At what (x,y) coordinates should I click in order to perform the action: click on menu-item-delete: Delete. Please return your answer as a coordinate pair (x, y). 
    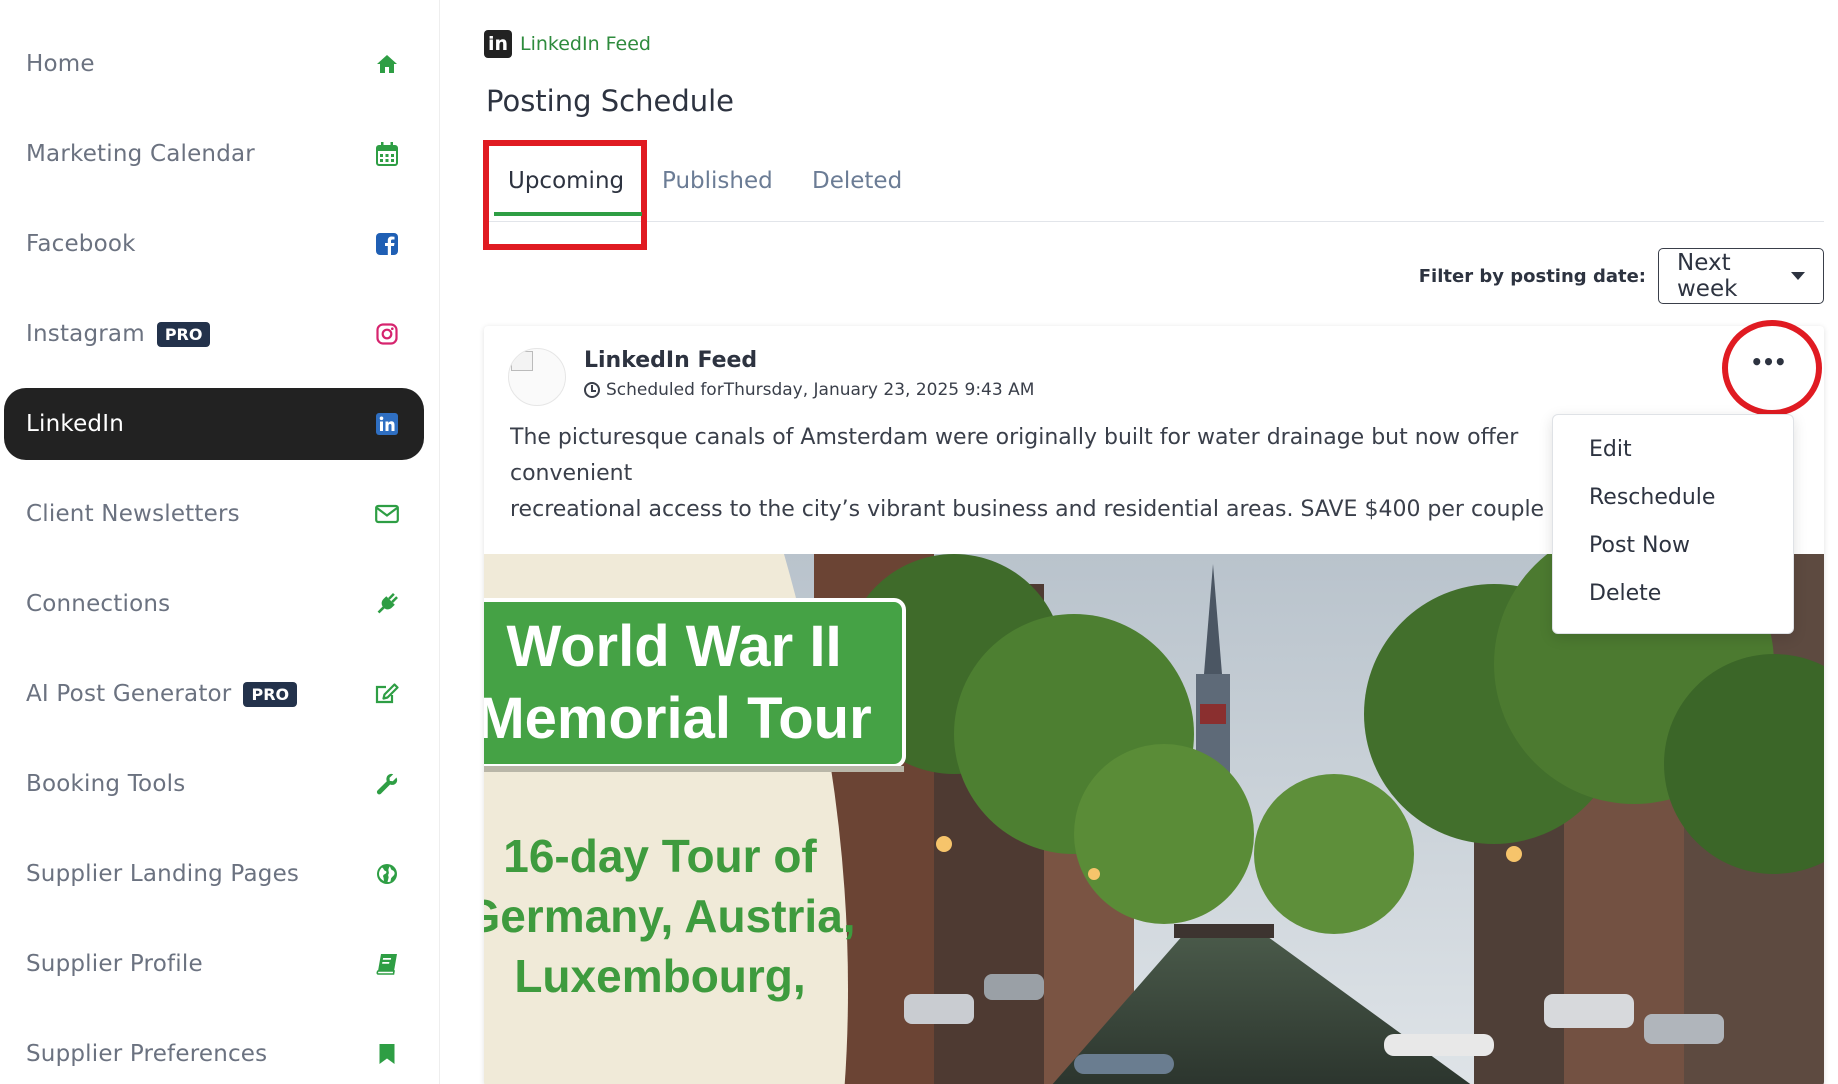
    Looking at the image, I should click on (1673, 593).